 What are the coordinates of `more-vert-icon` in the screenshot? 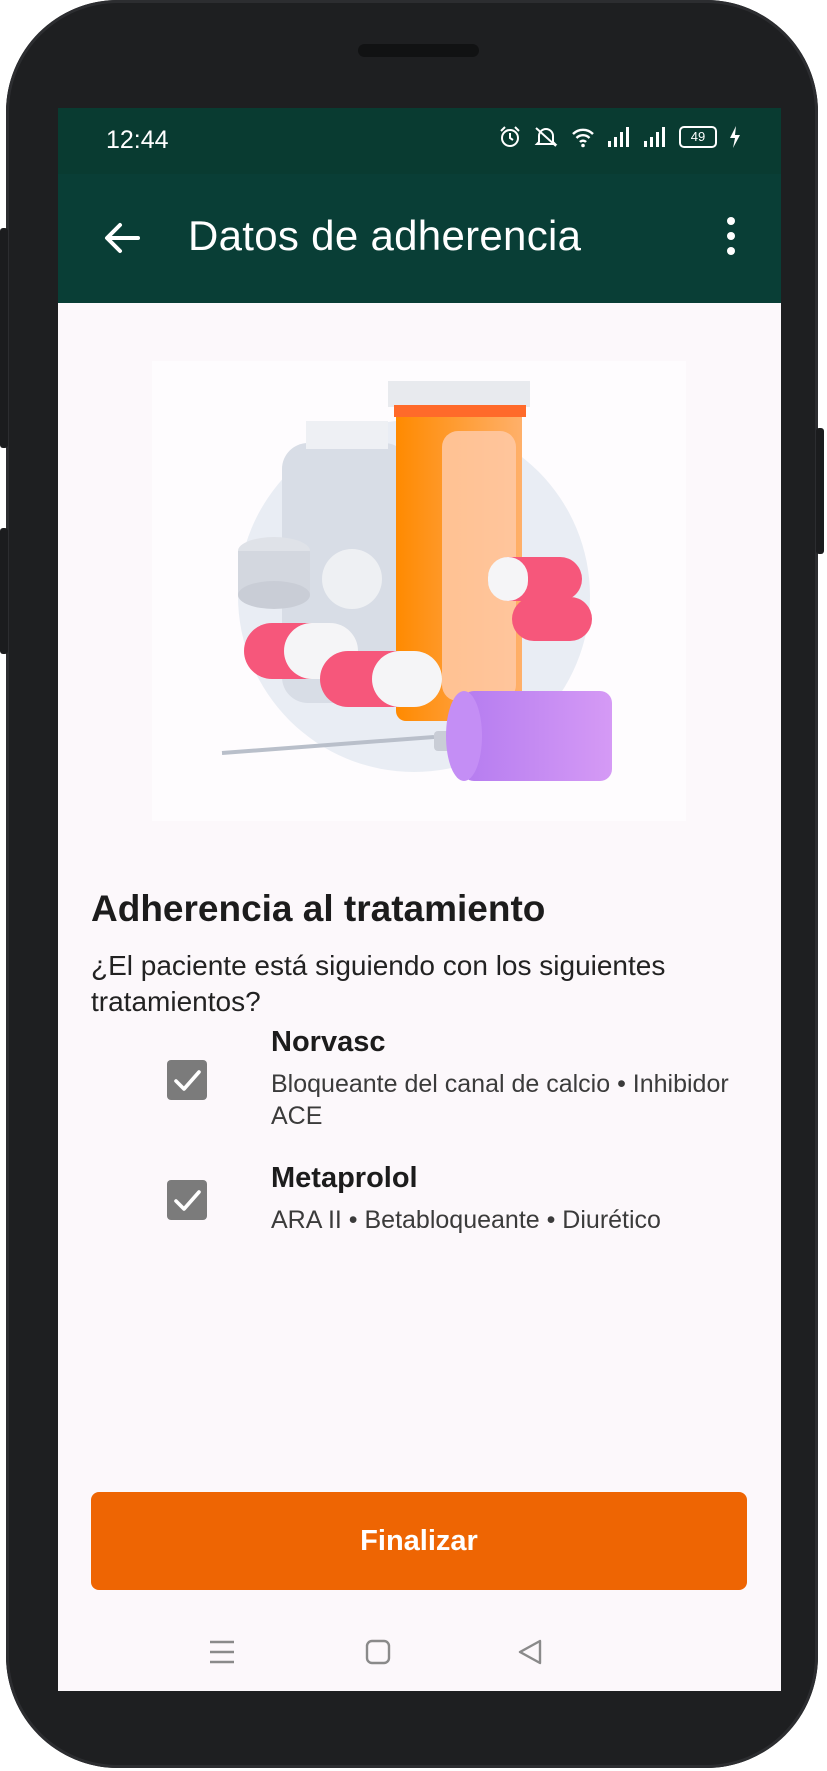 It's located at (731, 236).